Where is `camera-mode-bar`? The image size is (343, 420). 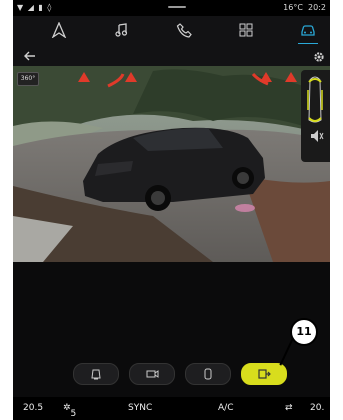 camera-mode-bar is located at coordinates (191, 373).